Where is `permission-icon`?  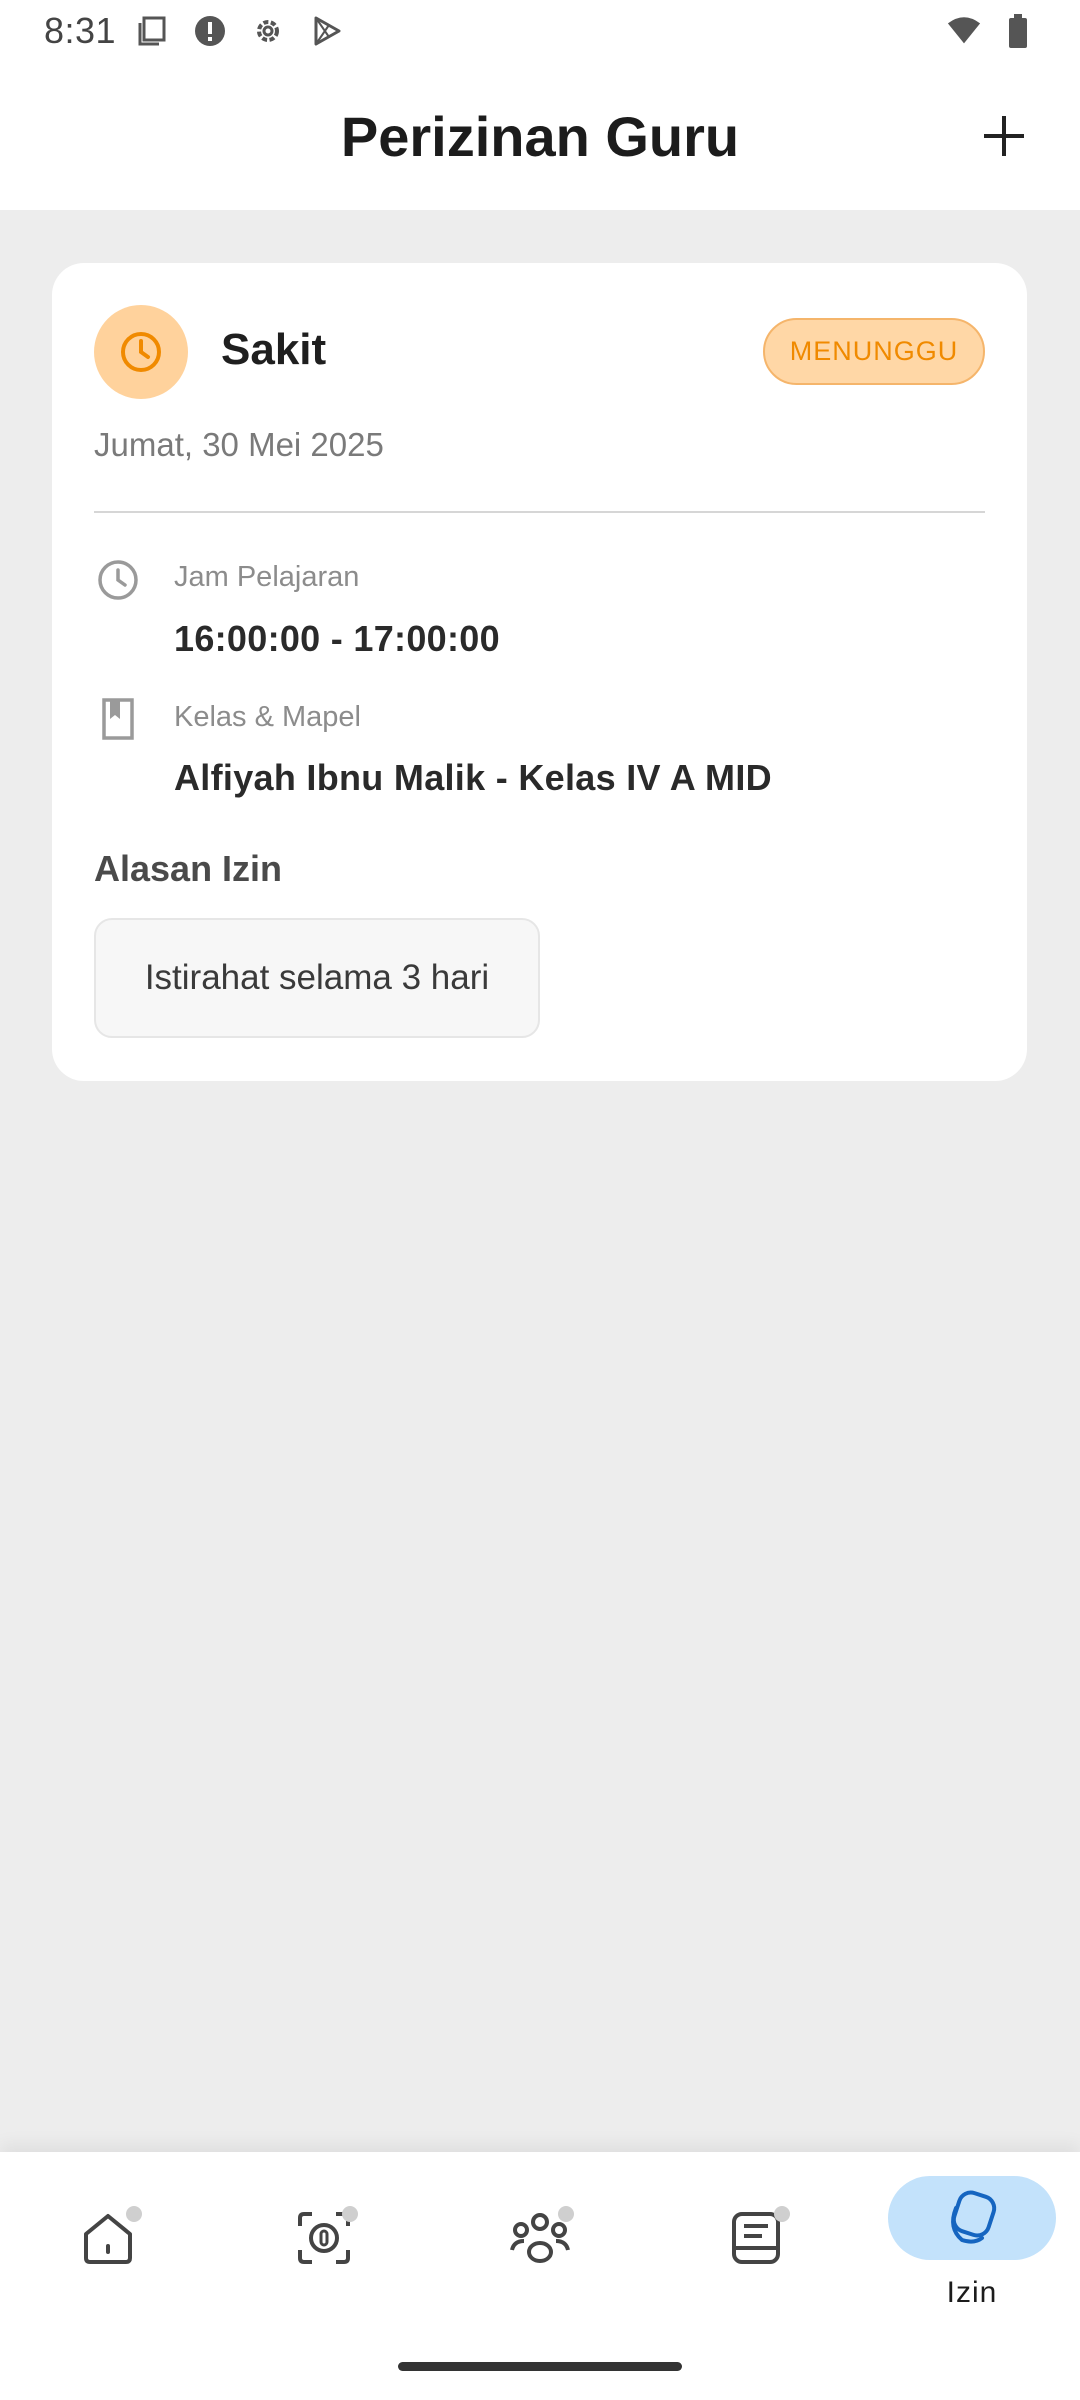 permission-icon is located at coordinates (974, 2217).